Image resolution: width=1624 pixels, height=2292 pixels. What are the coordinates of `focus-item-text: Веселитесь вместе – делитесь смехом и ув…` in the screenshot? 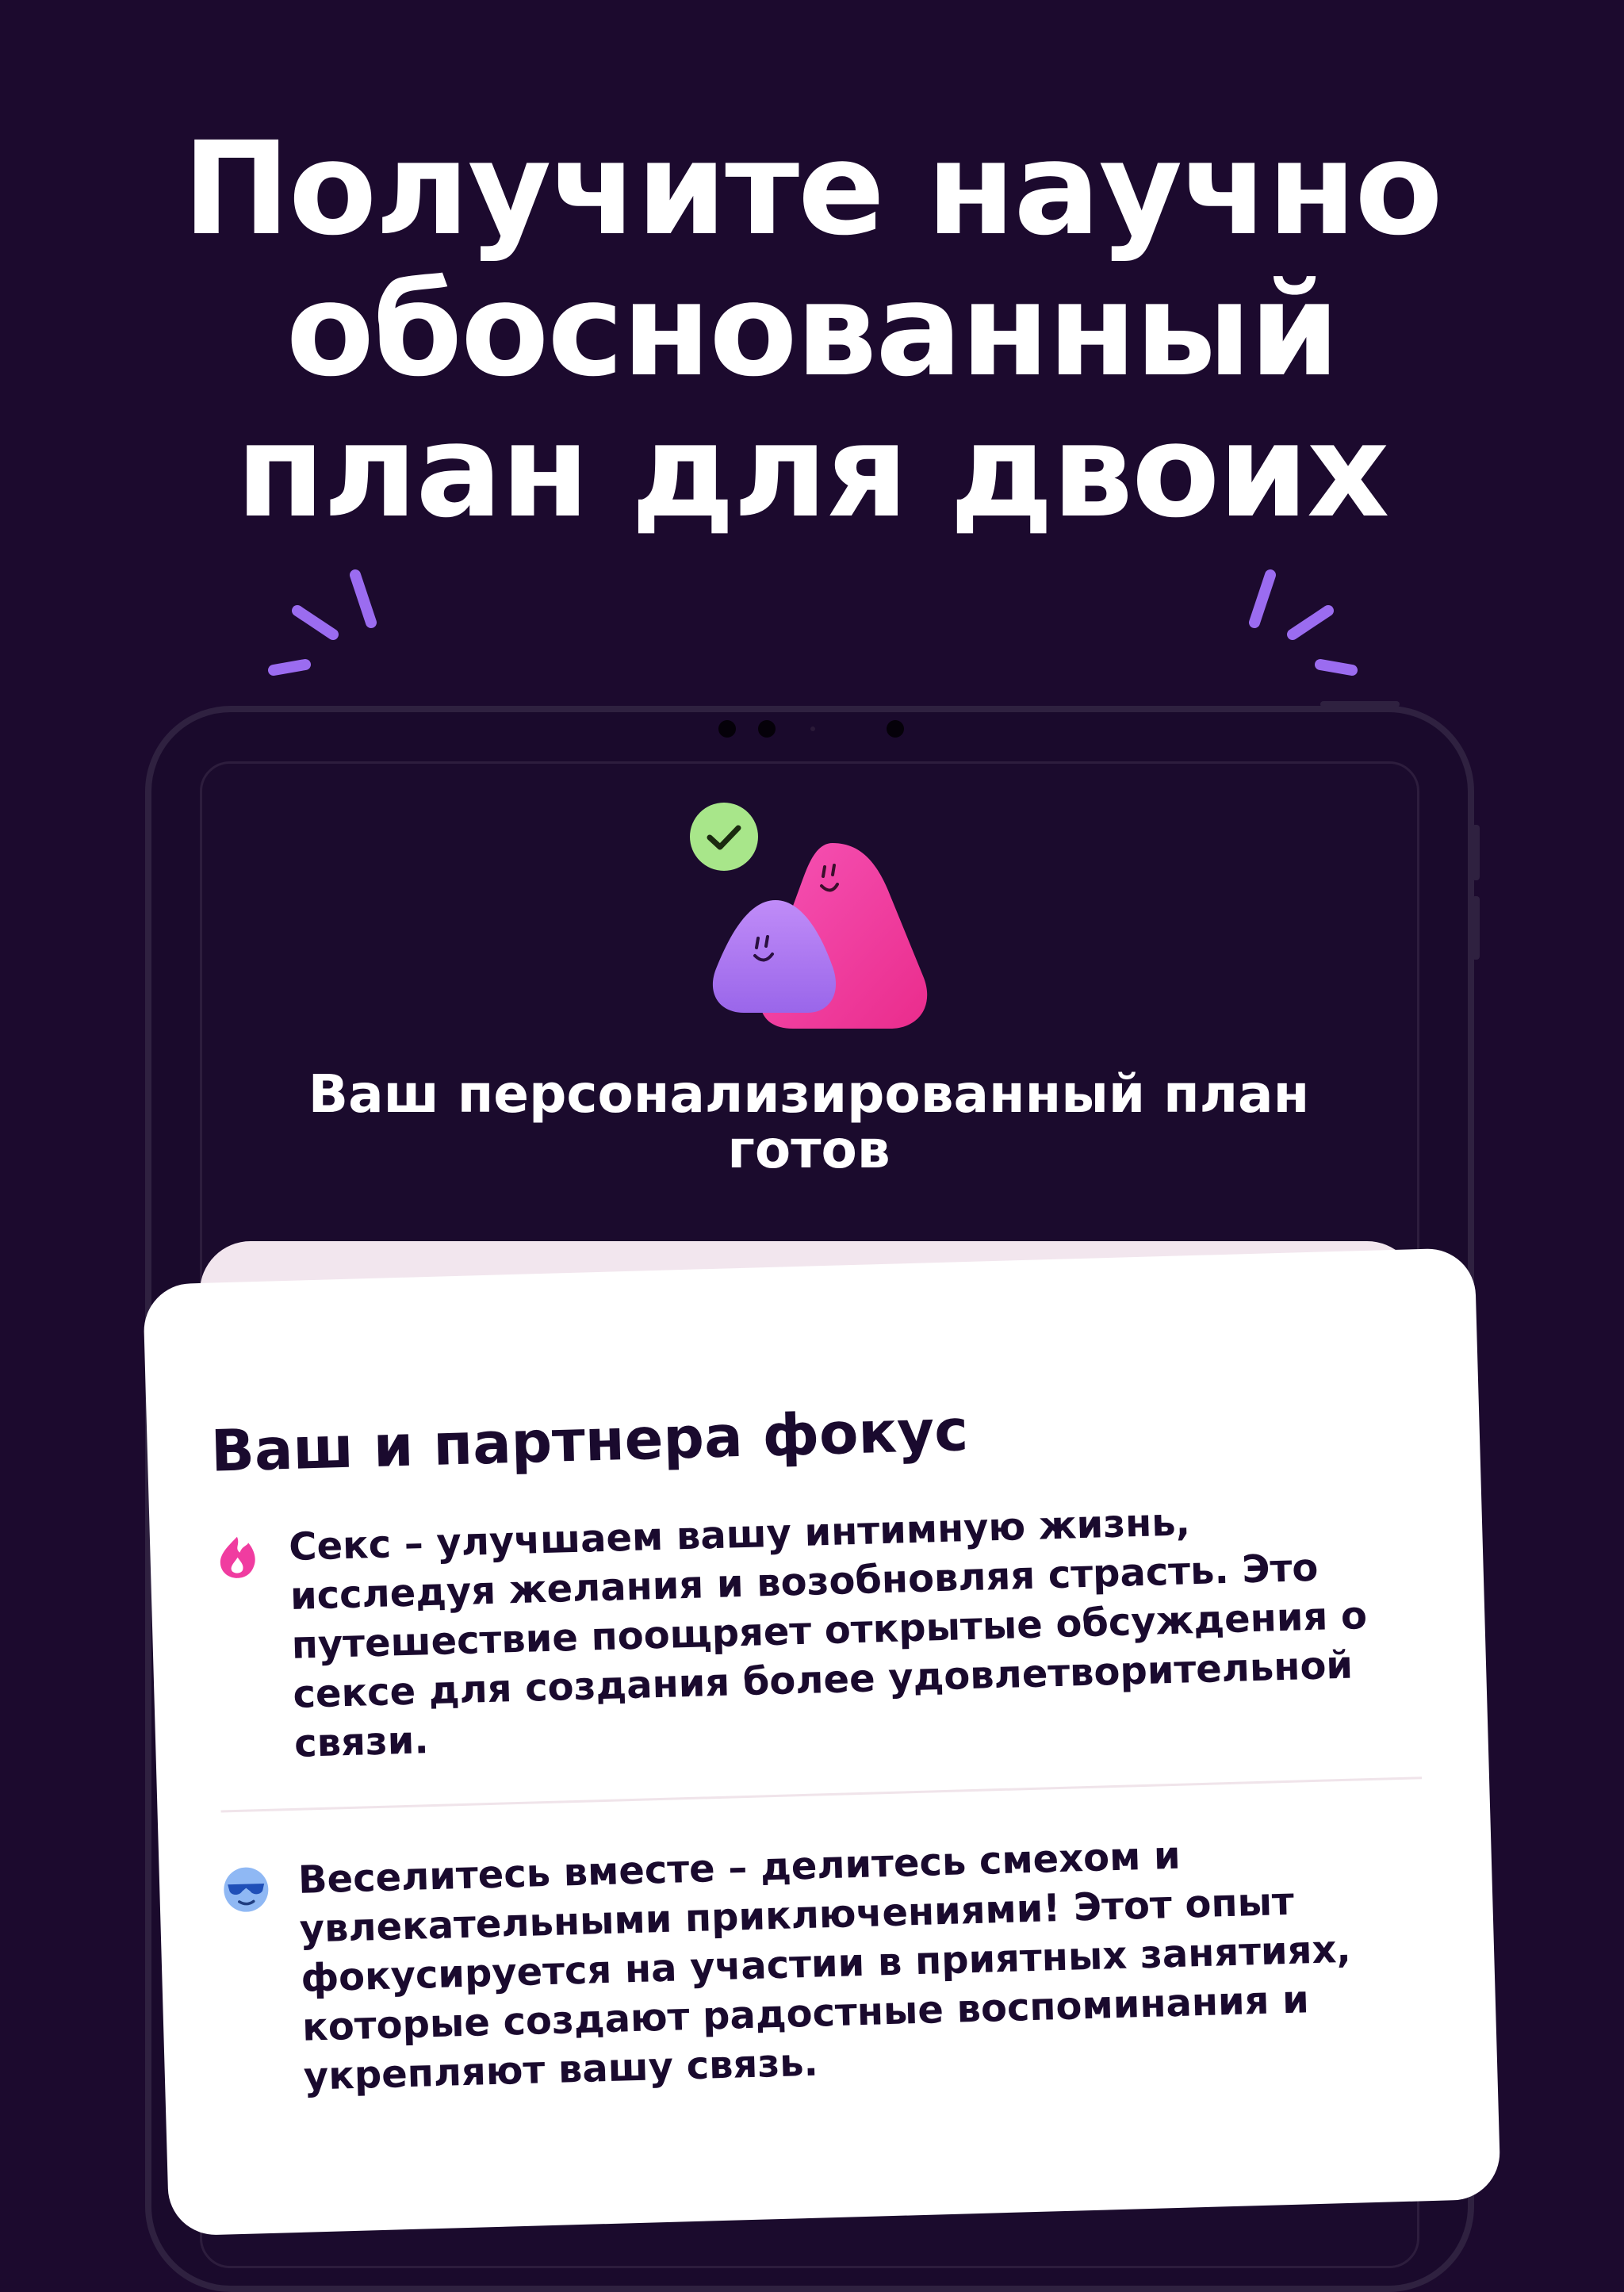 It's located at (825, 1966).